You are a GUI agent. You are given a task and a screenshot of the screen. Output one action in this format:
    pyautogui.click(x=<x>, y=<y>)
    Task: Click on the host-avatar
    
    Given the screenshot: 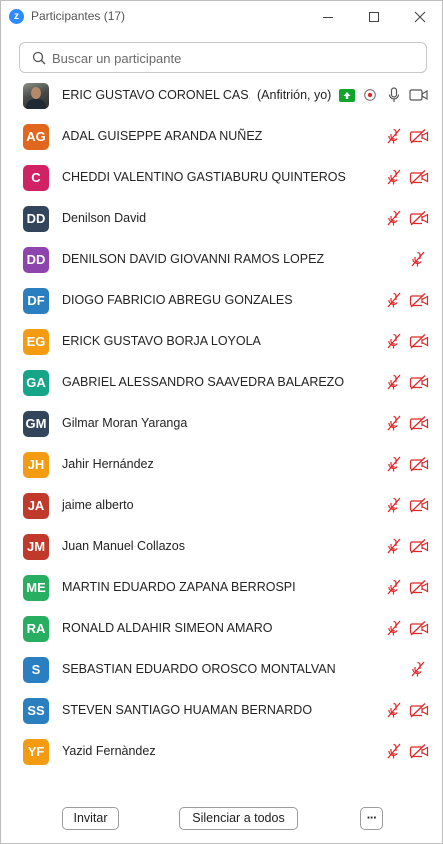 What is the action you would take?
    pyautogui.click(x=36, y=96)
    